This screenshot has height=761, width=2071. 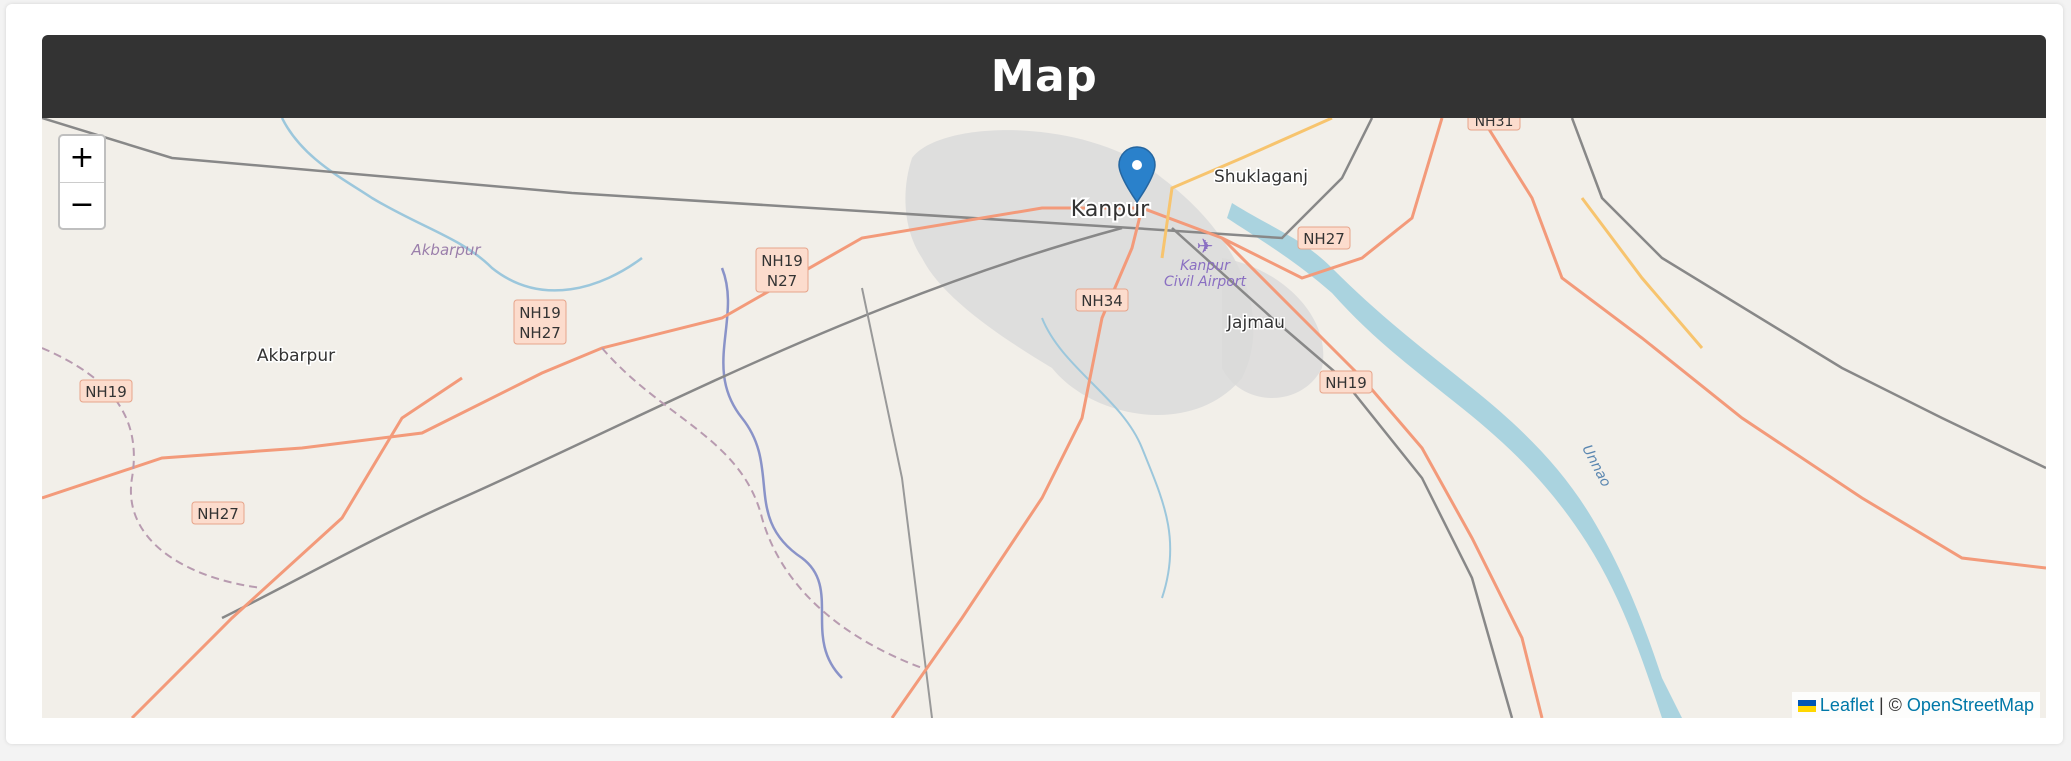 I want to click on zoom-control: + −, so click(x=82, y=182).